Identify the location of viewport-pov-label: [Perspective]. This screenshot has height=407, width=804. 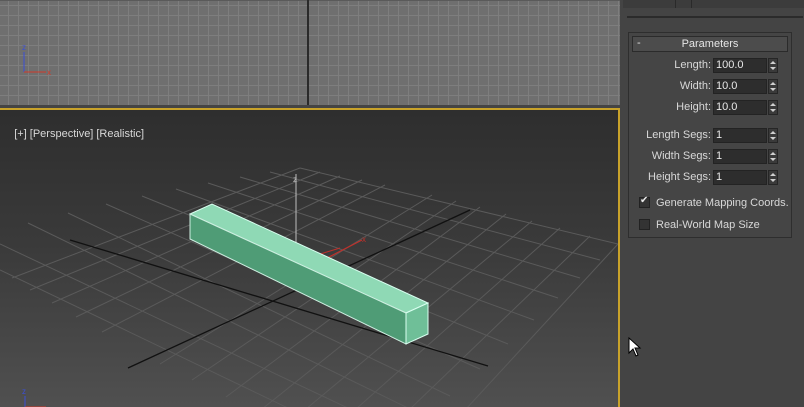
(62, 134).